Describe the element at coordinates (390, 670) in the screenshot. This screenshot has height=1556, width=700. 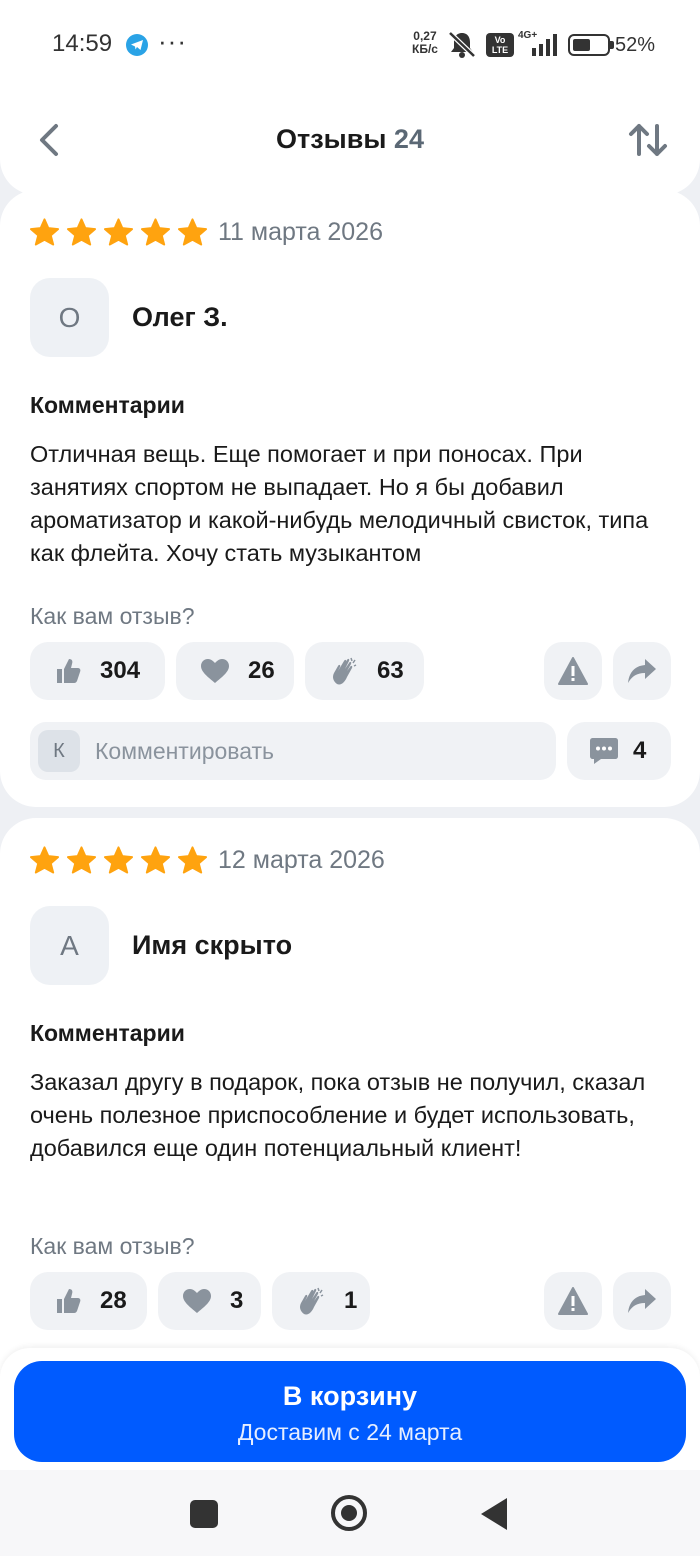
I see `clap-count: 63` at that location.